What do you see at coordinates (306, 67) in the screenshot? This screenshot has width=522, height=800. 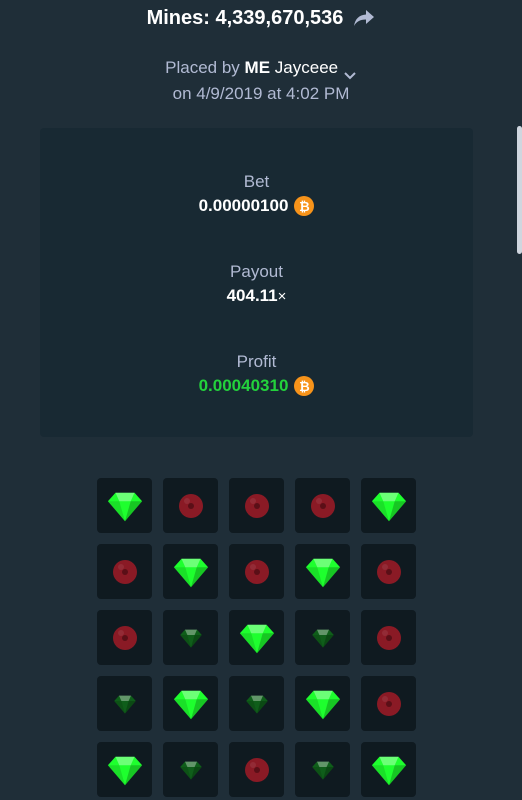 I see `username-link: Jayceee` at bounding box center [306, 67].